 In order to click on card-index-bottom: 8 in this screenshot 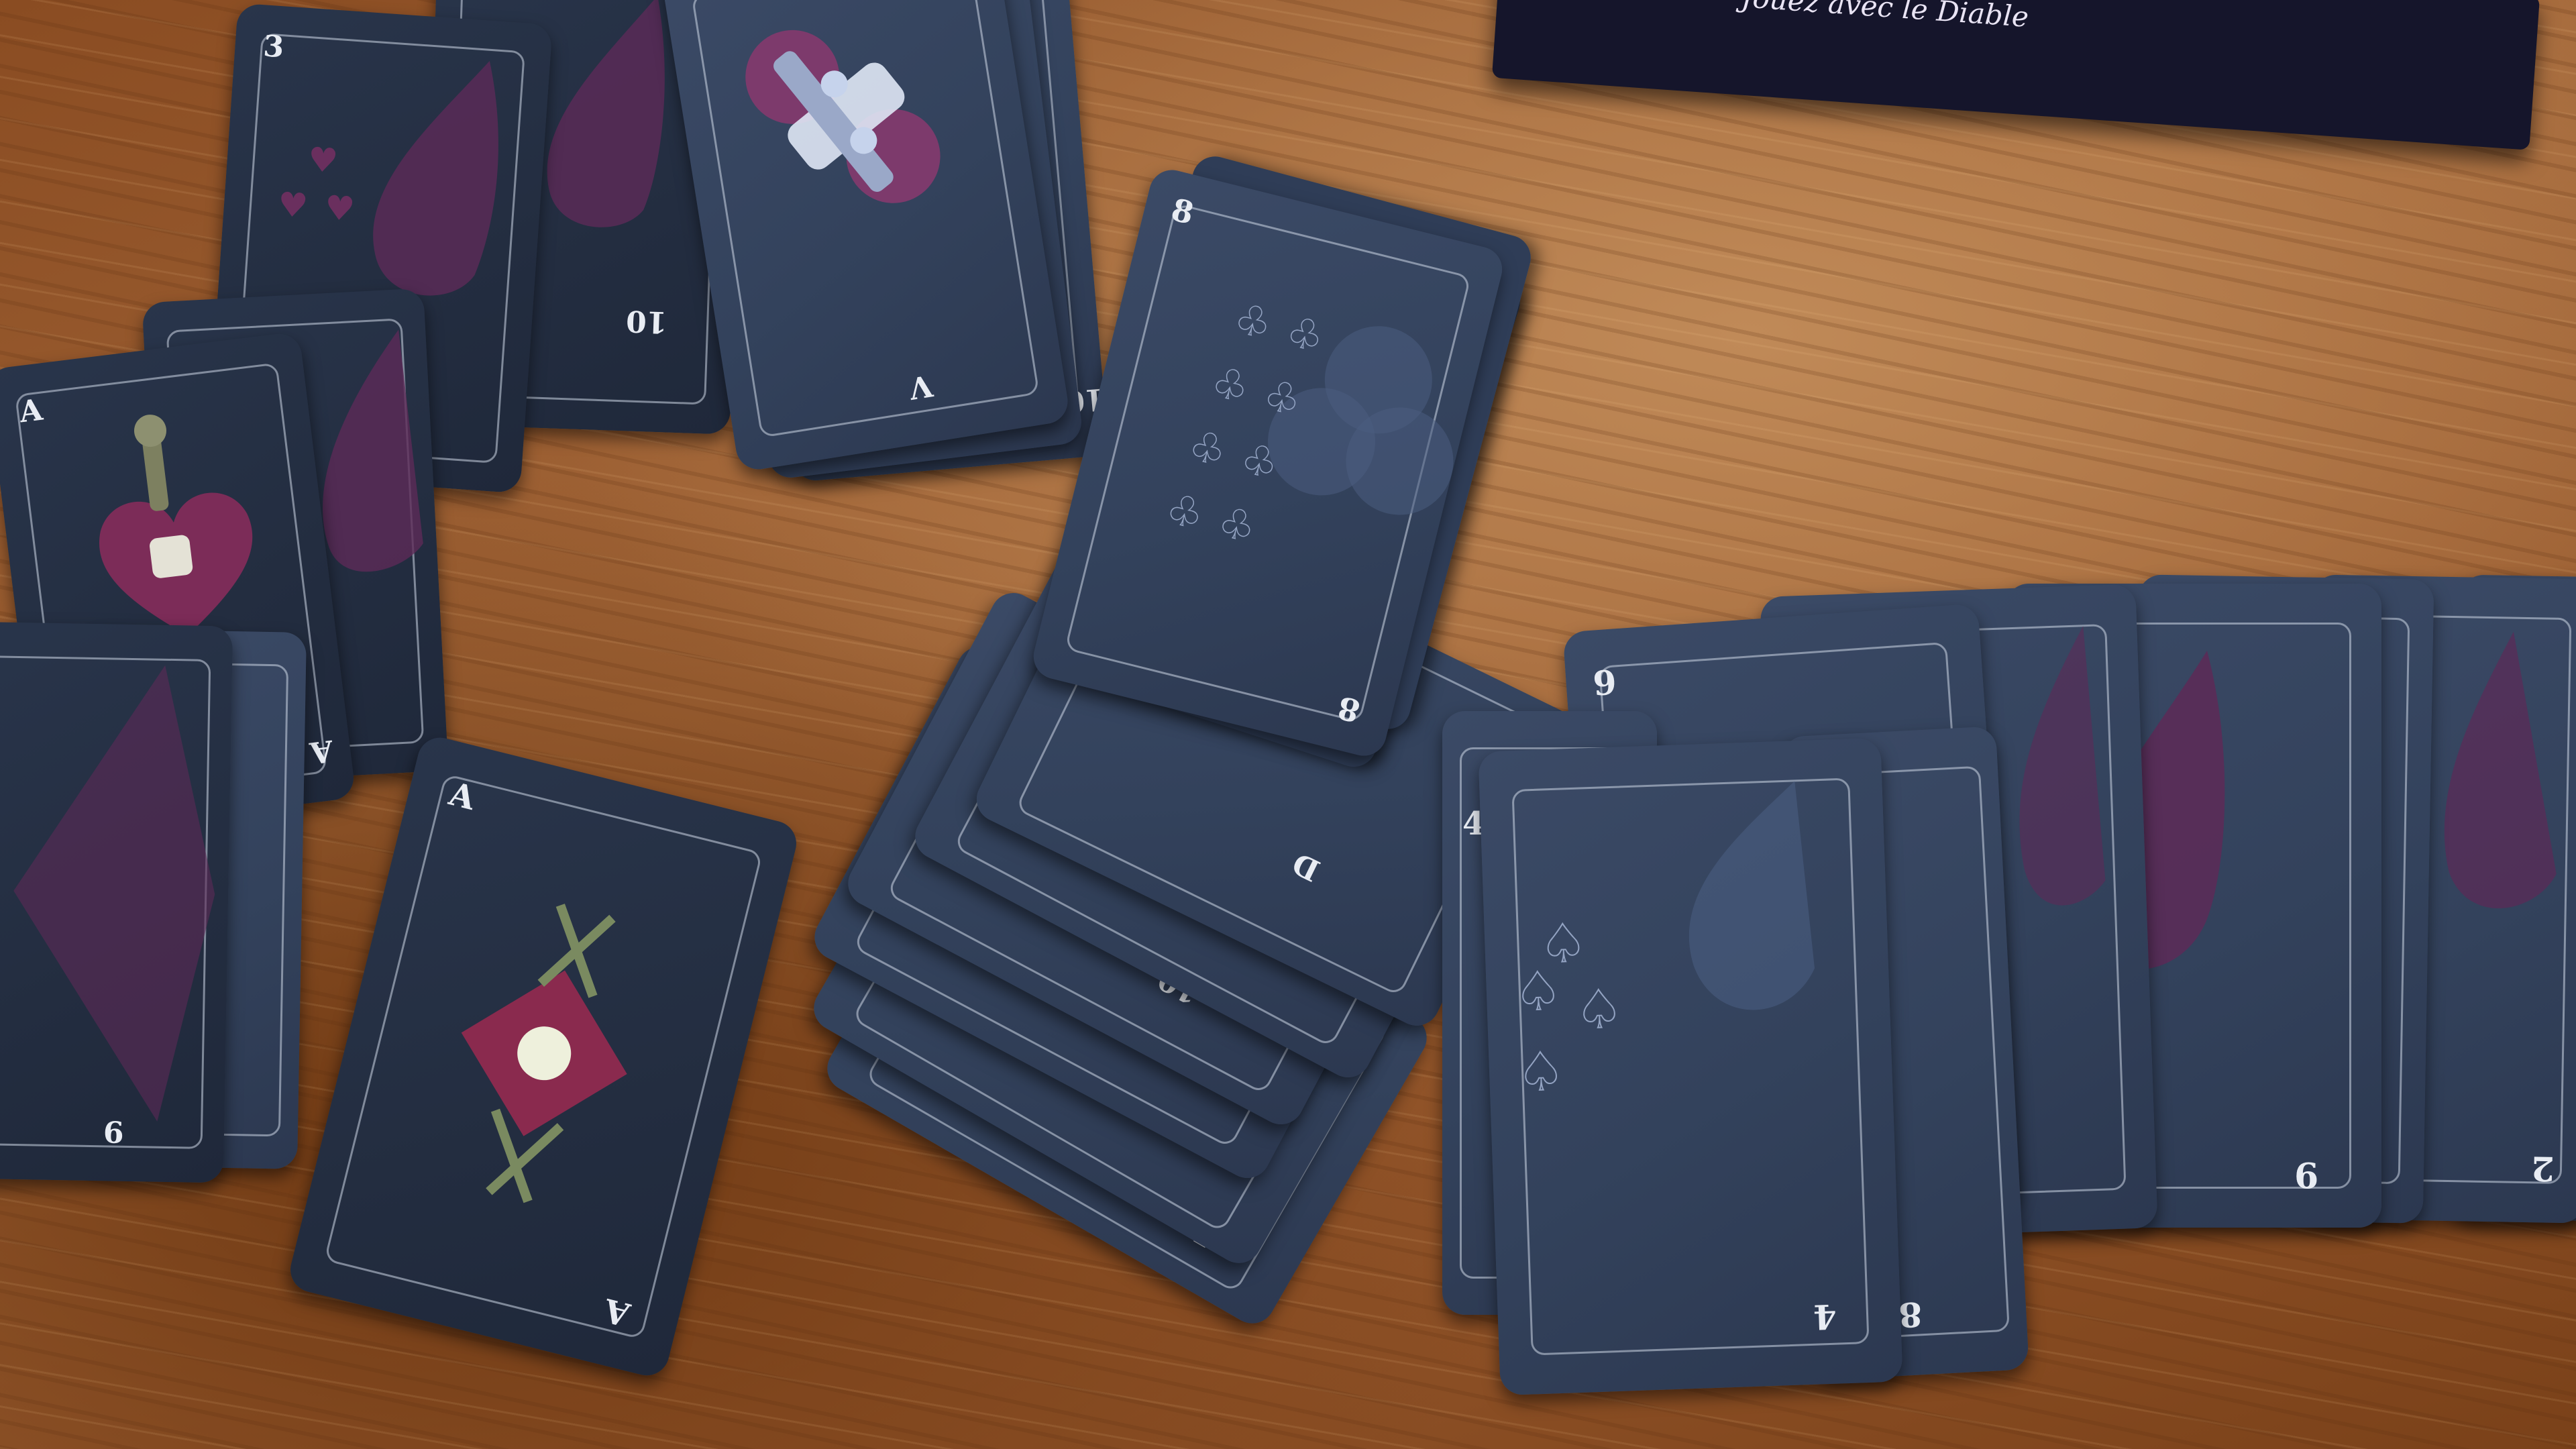, I will do `click(1910, 1314)`.